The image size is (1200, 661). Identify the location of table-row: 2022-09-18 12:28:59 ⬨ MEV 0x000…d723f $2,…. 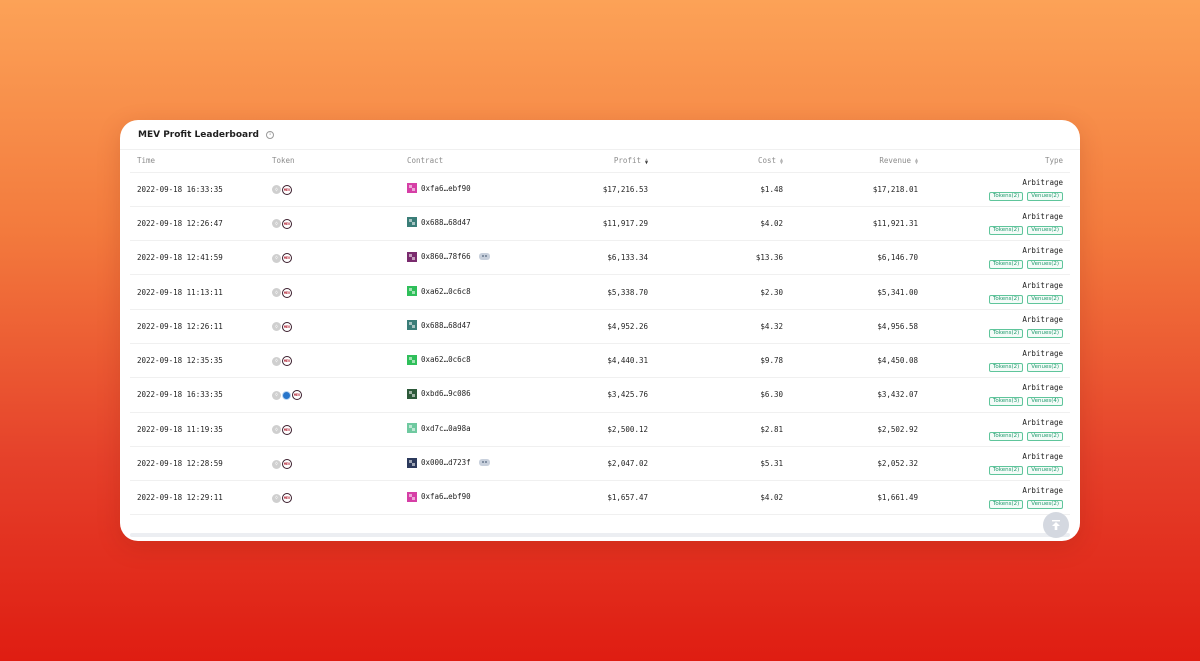
(600, 464).